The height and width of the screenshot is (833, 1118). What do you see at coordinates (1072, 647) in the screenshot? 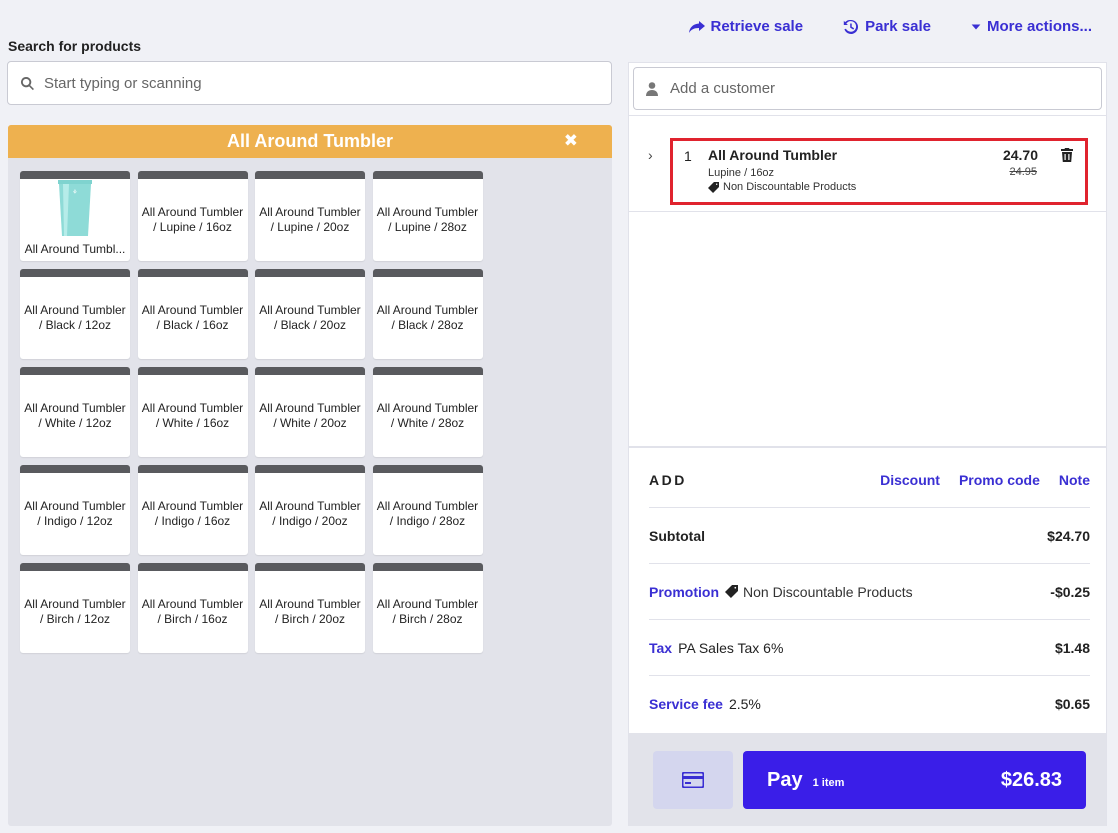
I see `tax-value: $1.48` at bounding box center [1072, 647].